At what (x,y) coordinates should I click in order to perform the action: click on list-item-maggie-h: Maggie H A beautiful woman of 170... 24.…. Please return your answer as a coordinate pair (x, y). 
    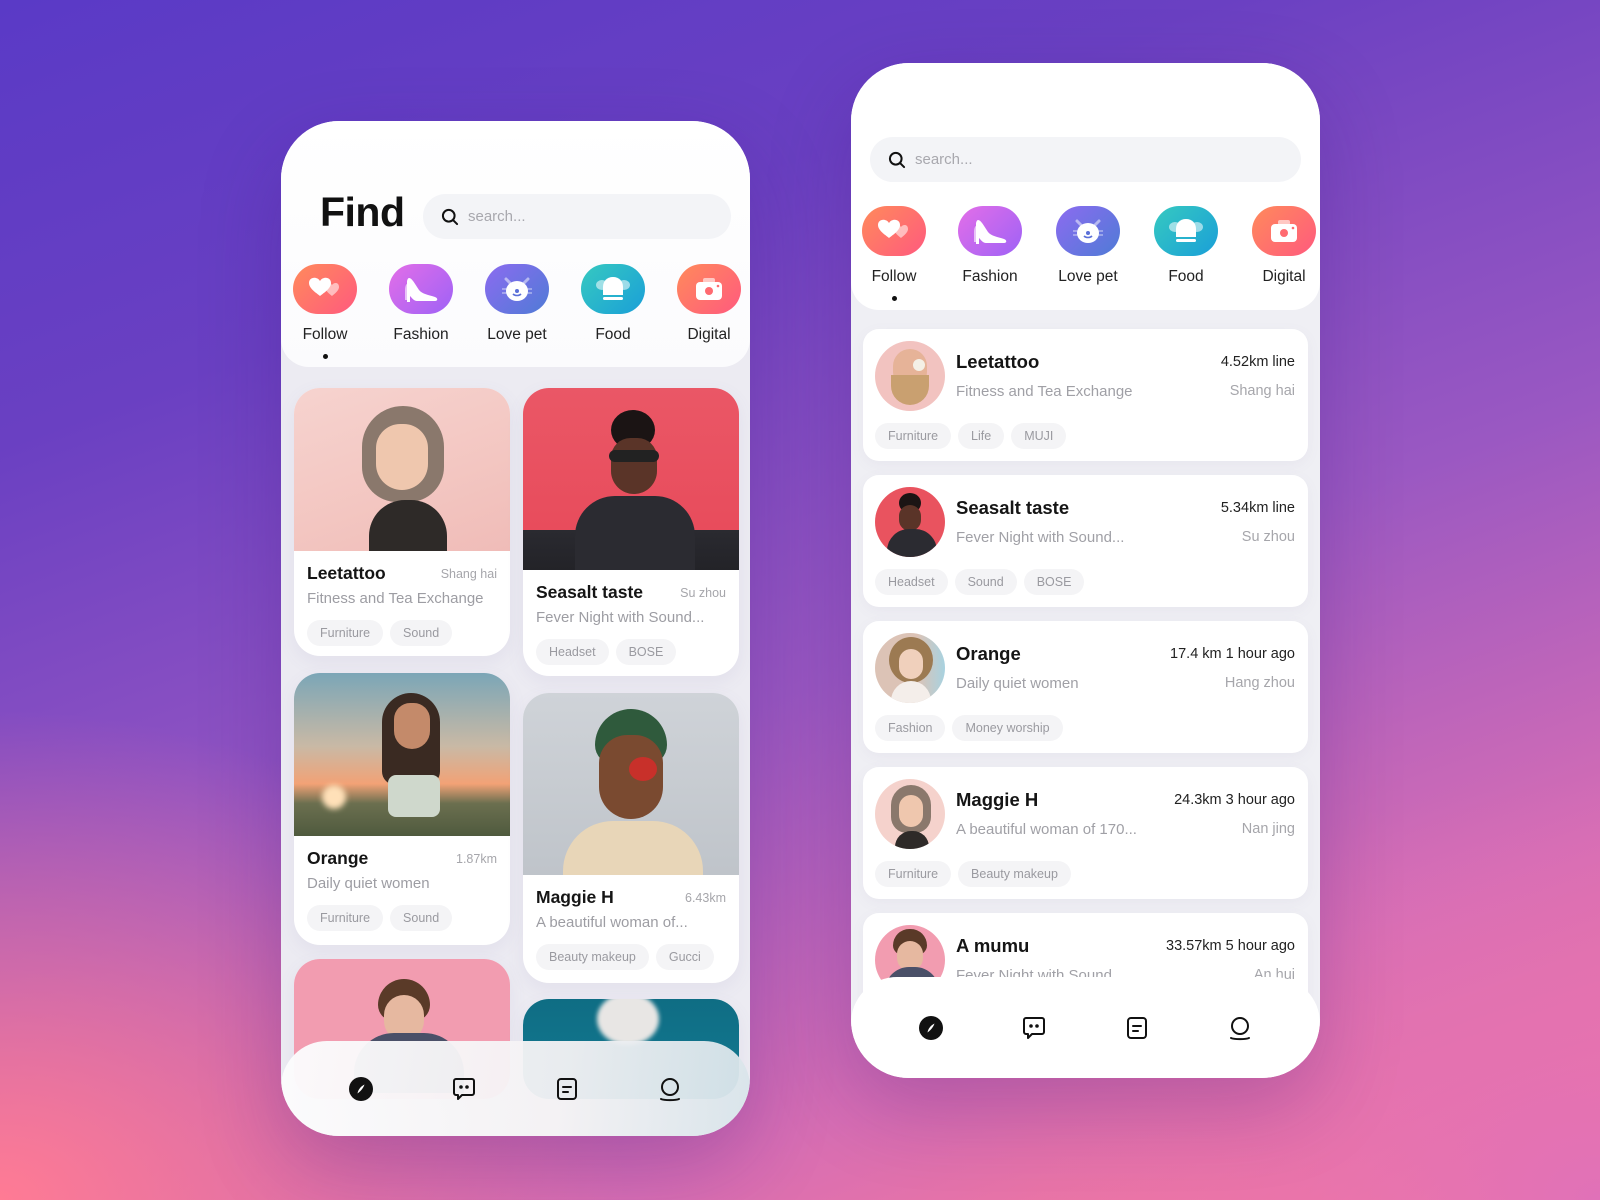
    Looking at the image, I should click on (1085, 833).